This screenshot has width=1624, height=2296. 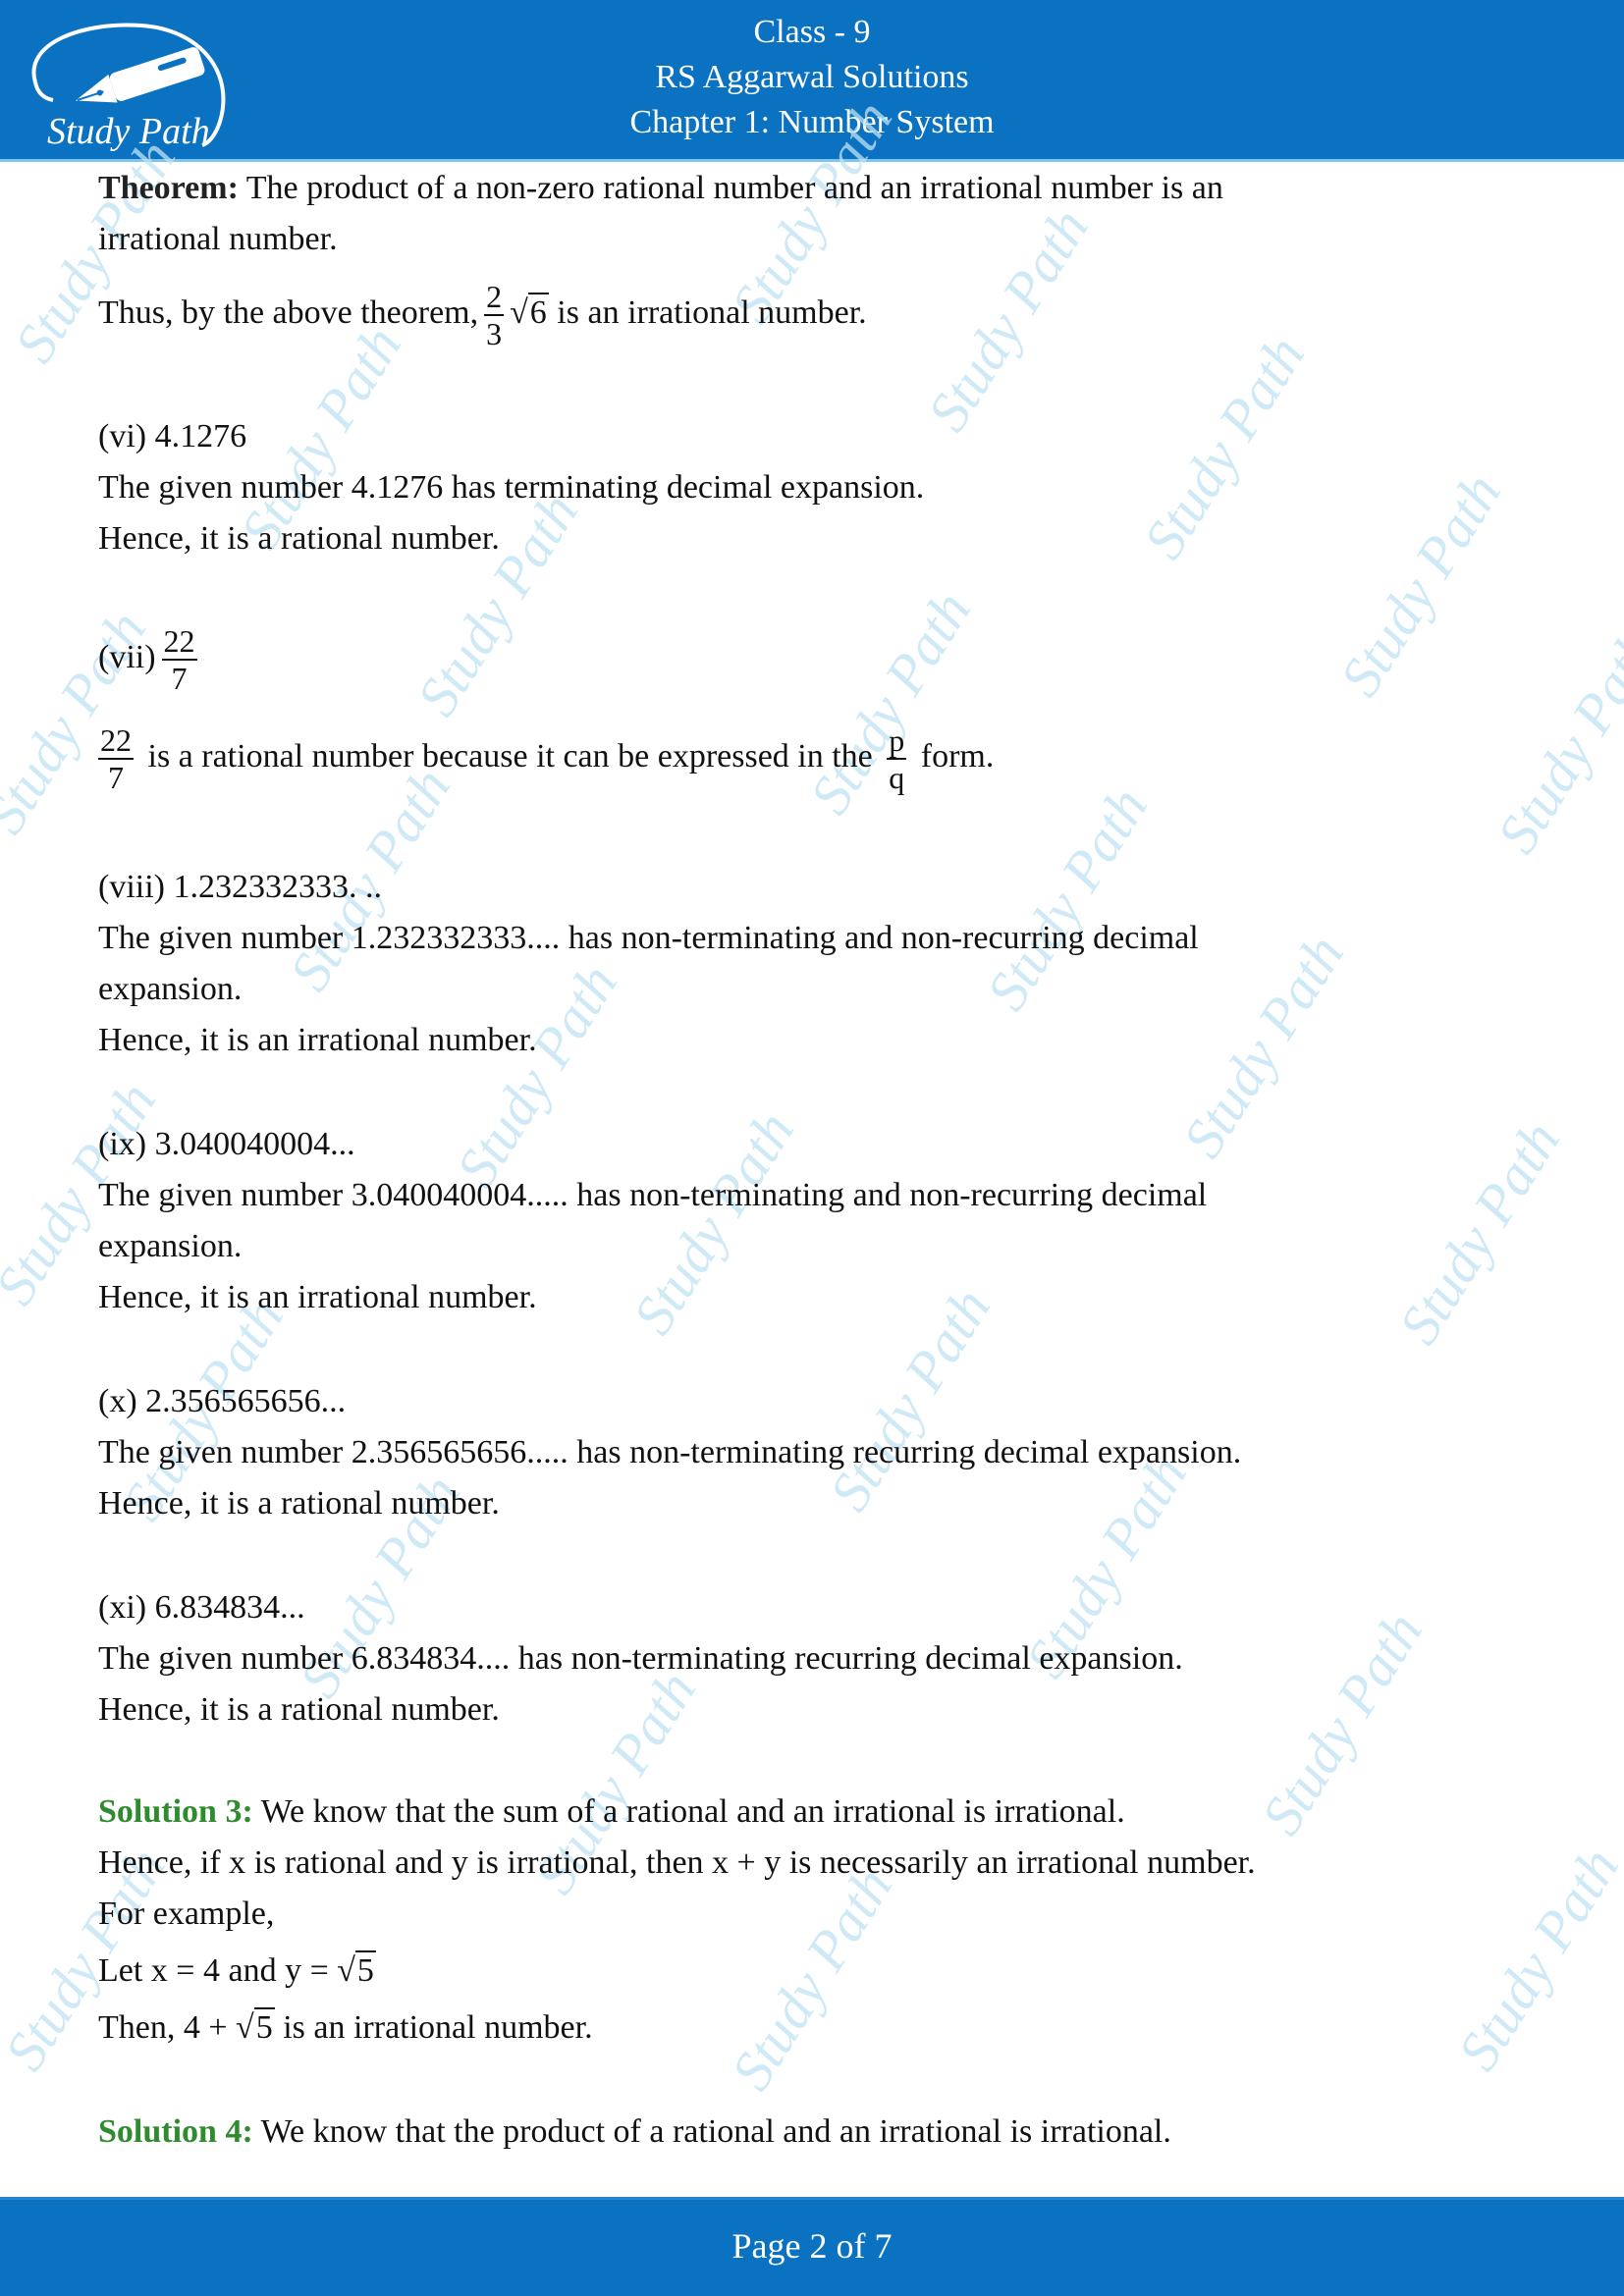 I want to click on part-heading: (vi) 4.1276, so click(x=172, y=436).